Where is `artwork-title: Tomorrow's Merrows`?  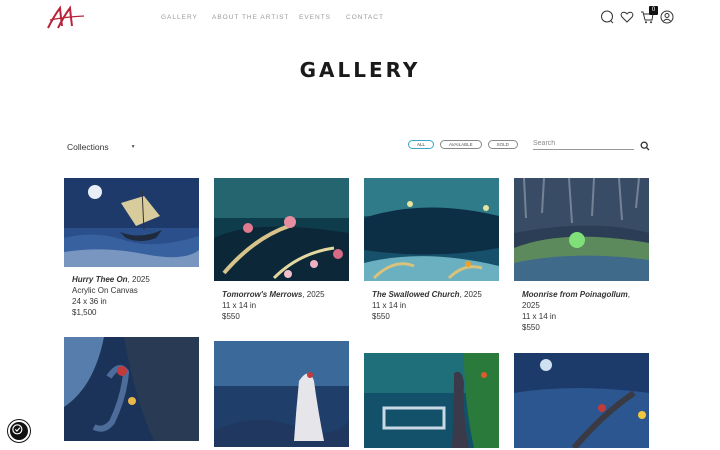
artwork-title: Tomorrow's Merrows is located at coordinates (262, 294).